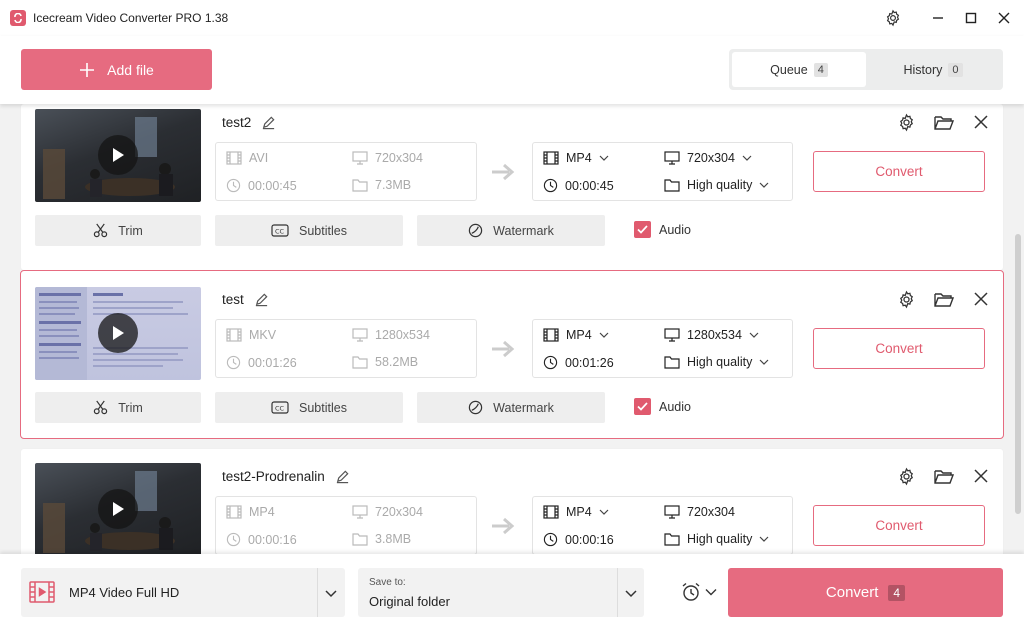 The width and height of the screenshot is (1024, 631). I want to click on output-duration: 00:00:45, so click(578, 185).